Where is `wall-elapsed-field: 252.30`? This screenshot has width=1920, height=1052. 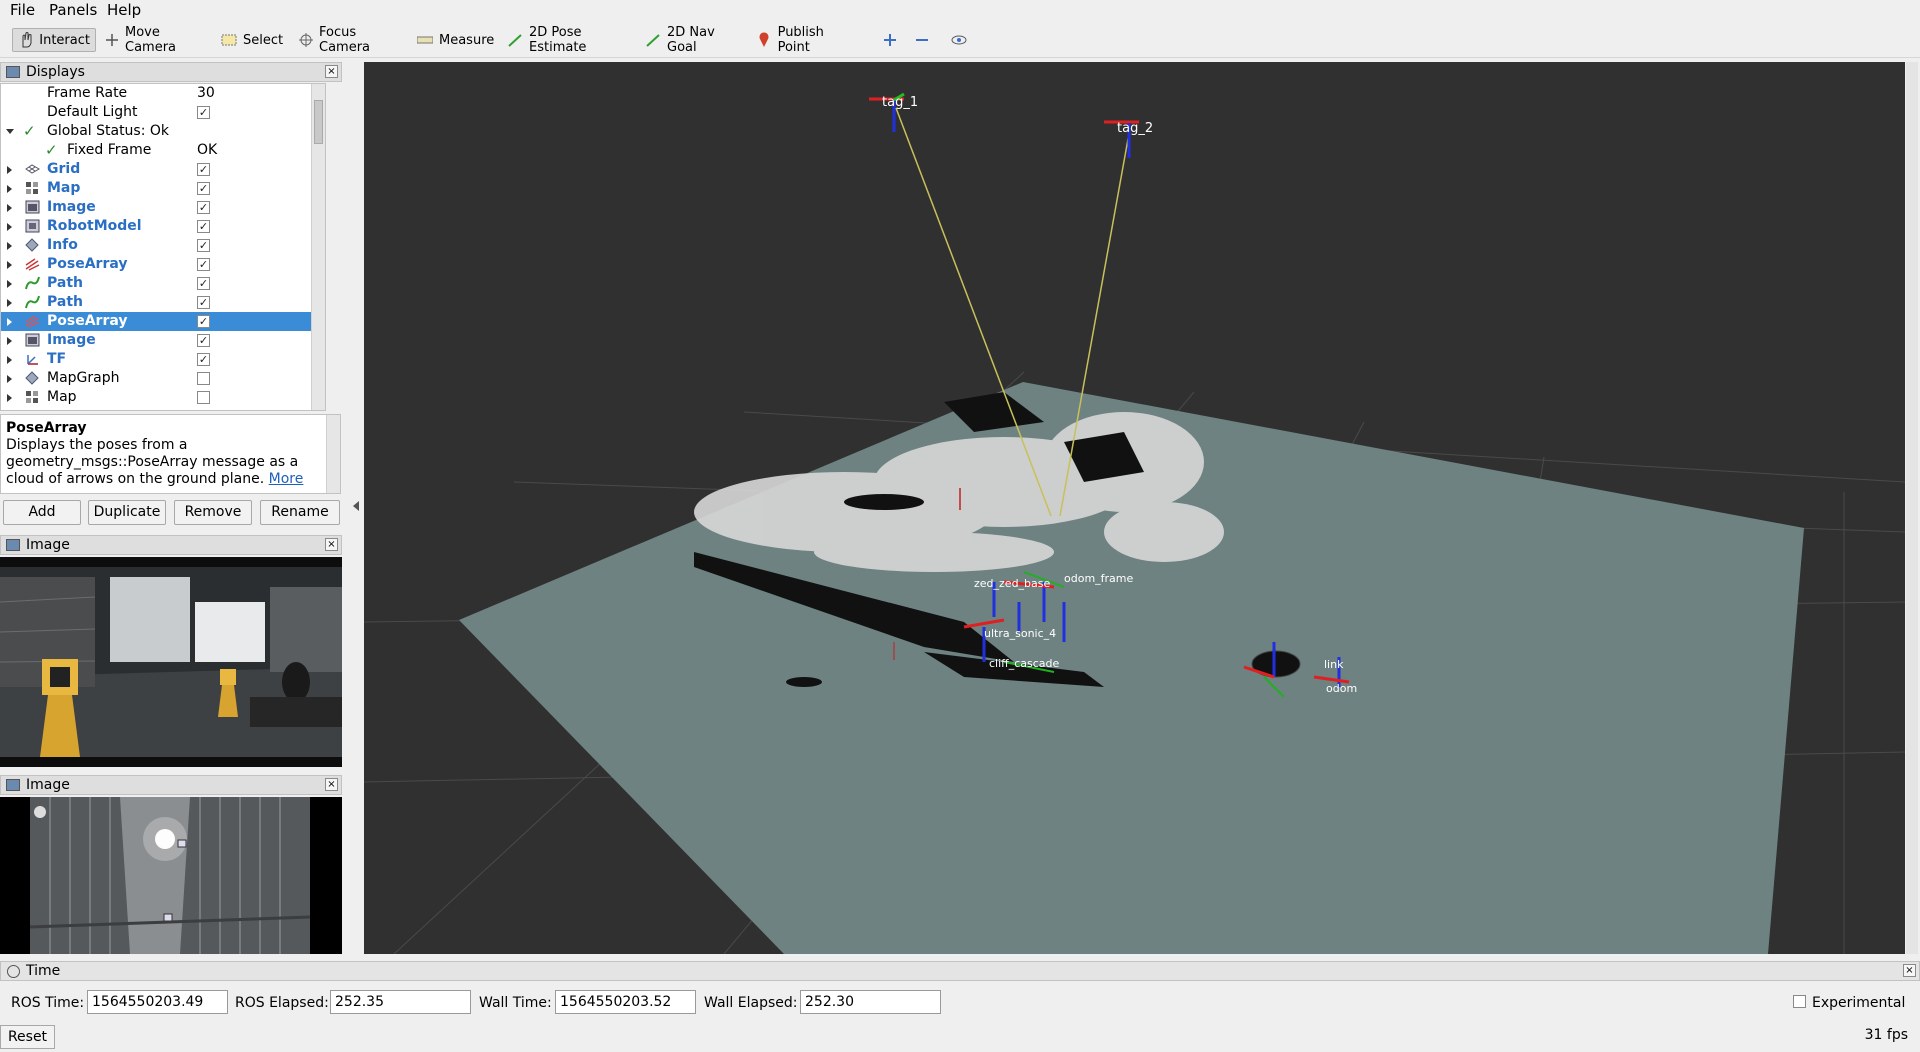 wall-elapsed-field: 252.30 is located at coordinates (870, 1002).